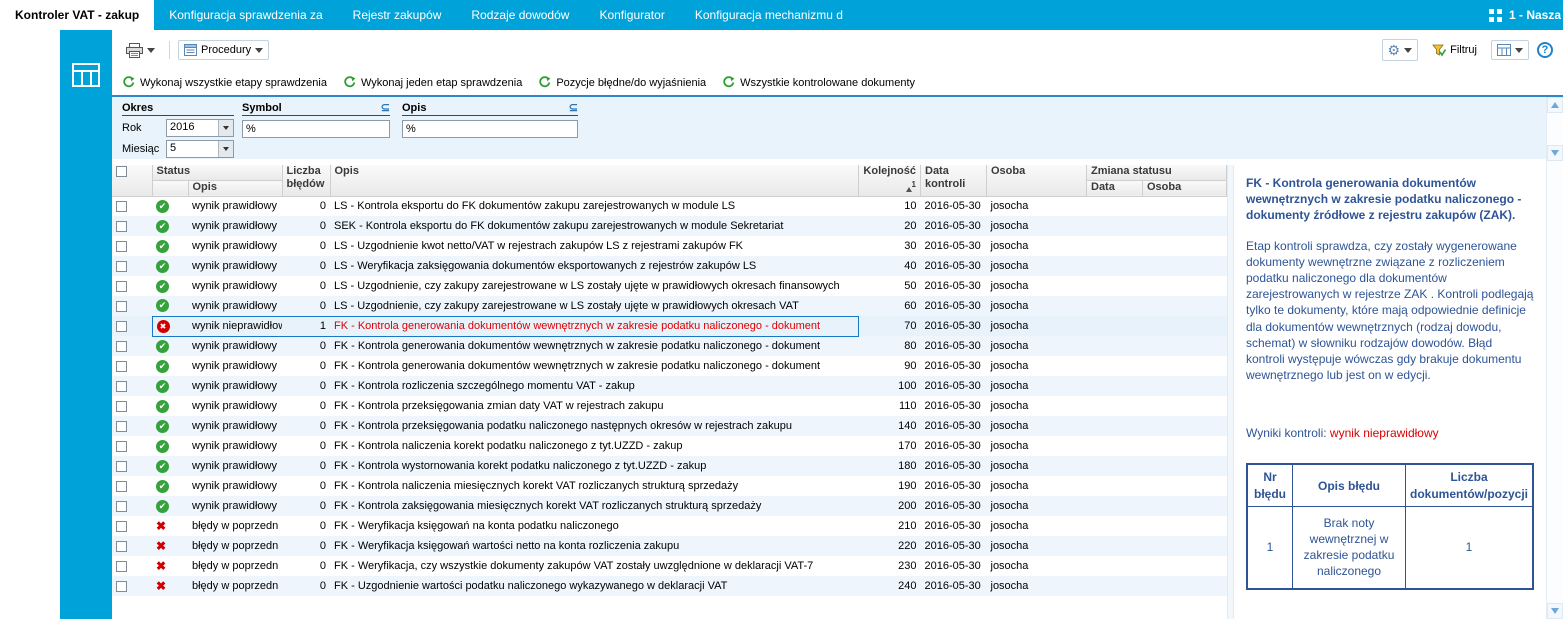  Describe the element at coordinates (769, 15) in the screenshot. I see `tab-konfiguracja-mechanizmu: Konfiguracja mechanizmu d` at that location.